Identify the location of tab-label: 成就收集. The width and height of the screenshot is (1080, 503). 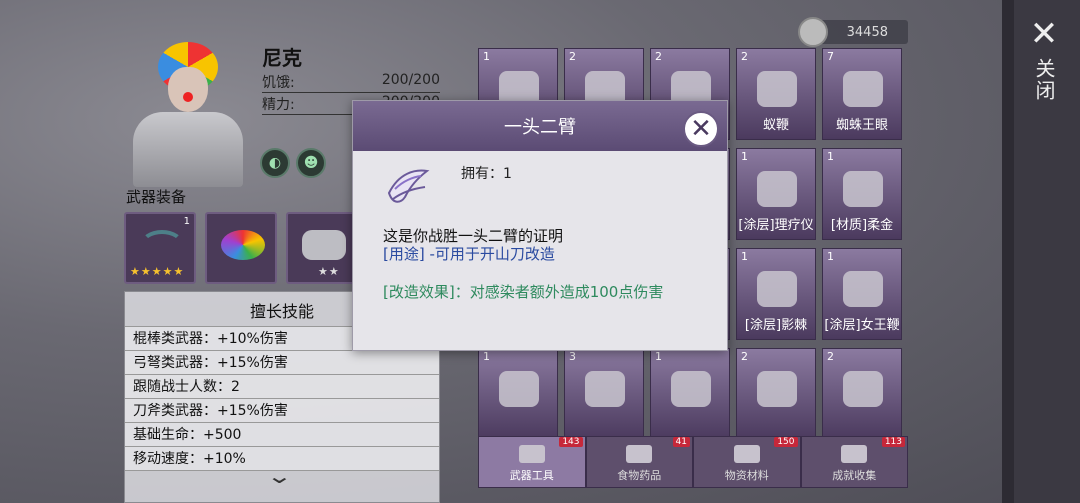
(854, 475).